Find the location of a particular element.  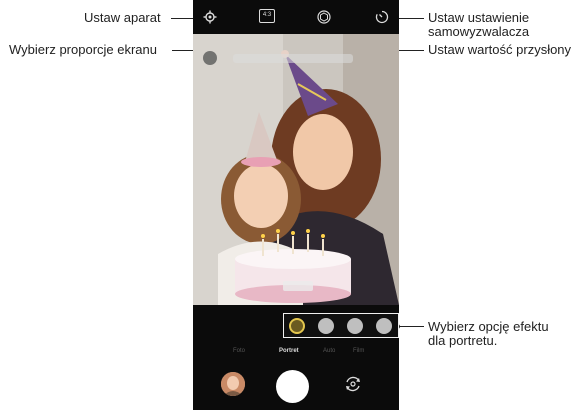

callout-effect-line2: dla portretu. is located at coordinates (463, 340).